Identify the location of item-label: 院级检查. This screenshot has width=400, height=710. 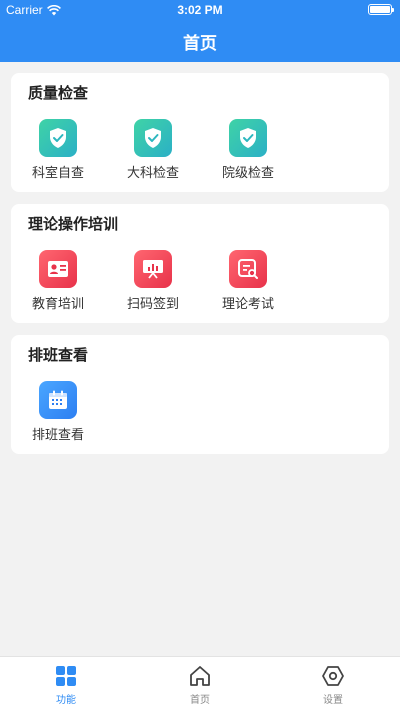
(247, 173).